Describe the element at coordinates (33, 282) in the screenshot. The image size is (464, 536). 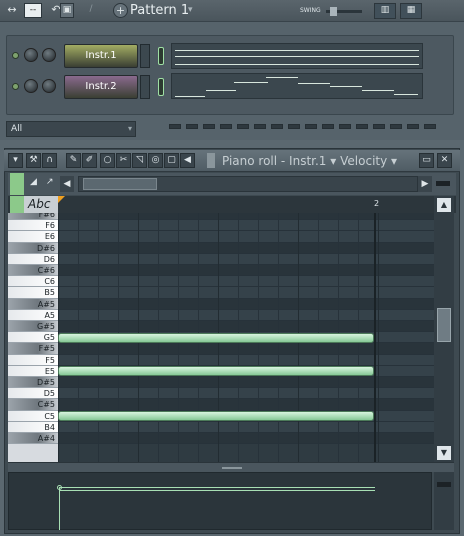
I see `piano-key: C6` at that location.